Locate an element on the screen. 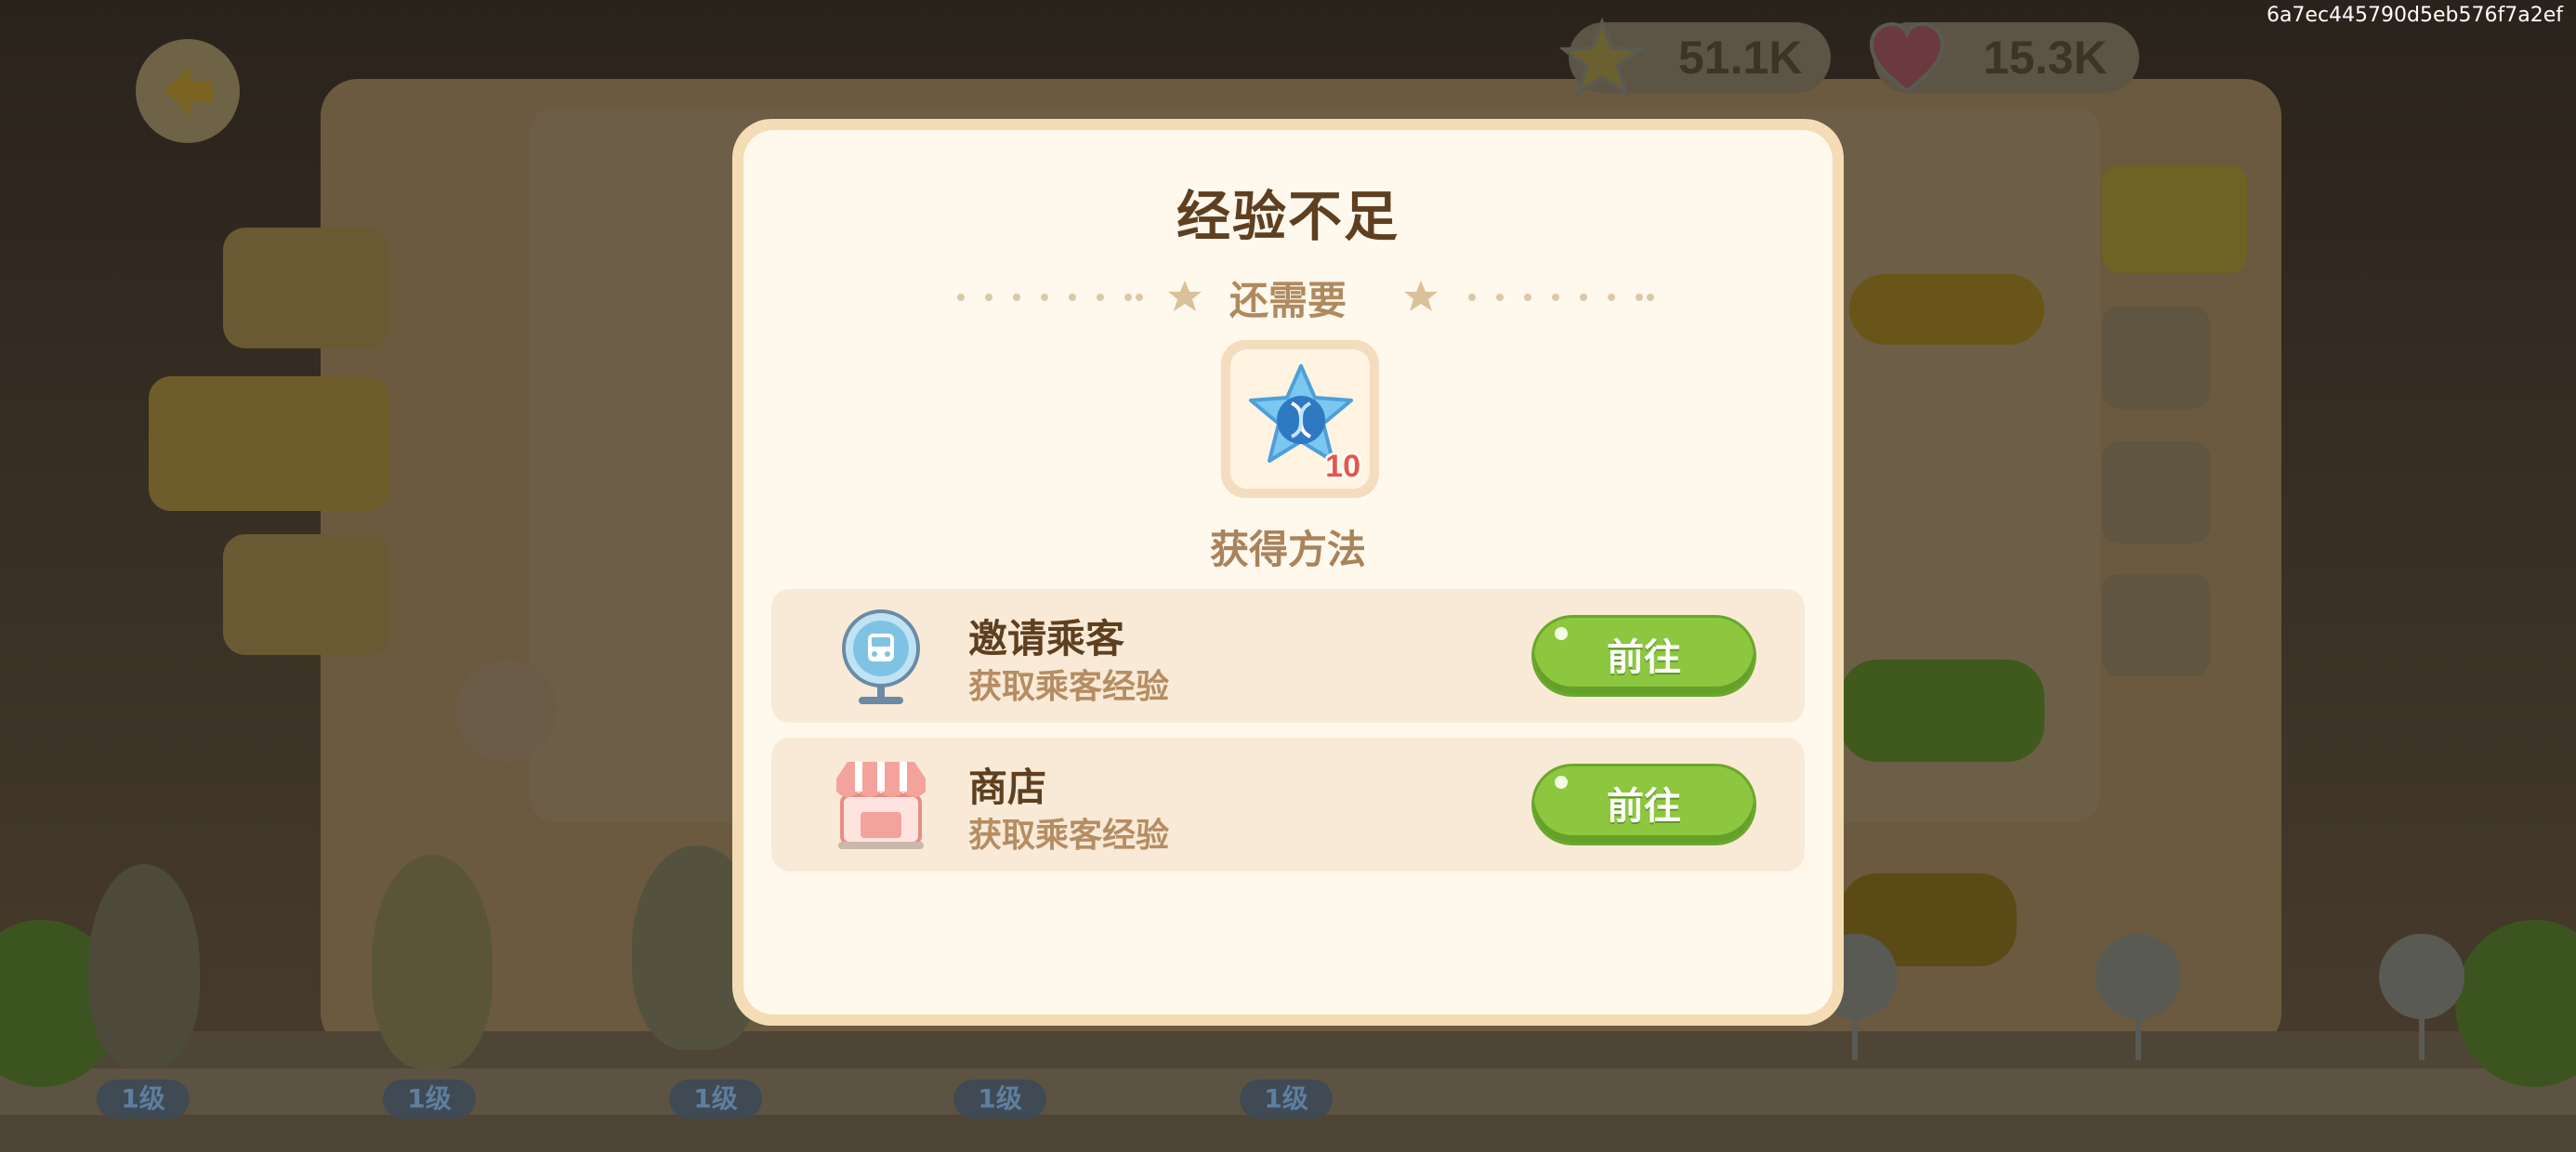  go-button-shop: 前往 is located at coordinates (1643, 804).